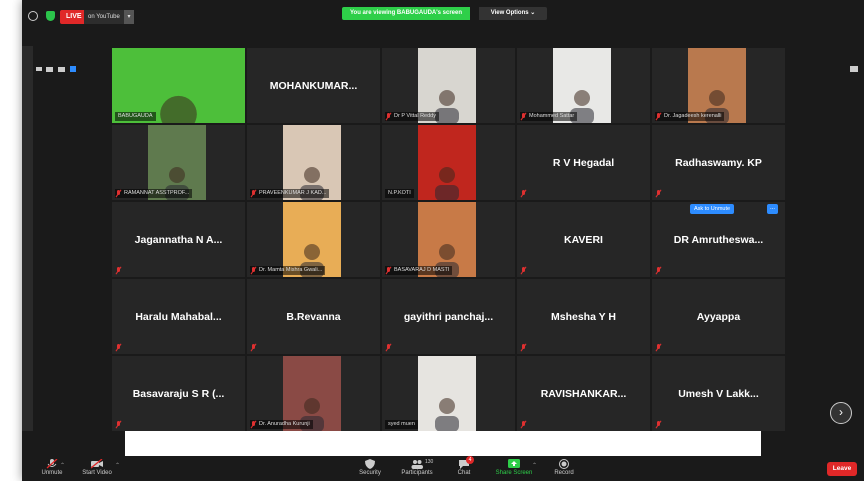  What do you see at coordinates (62, 465) in the screenshot?
I see `audio-options-caret: ⌃` at bounding box center [62, 465].